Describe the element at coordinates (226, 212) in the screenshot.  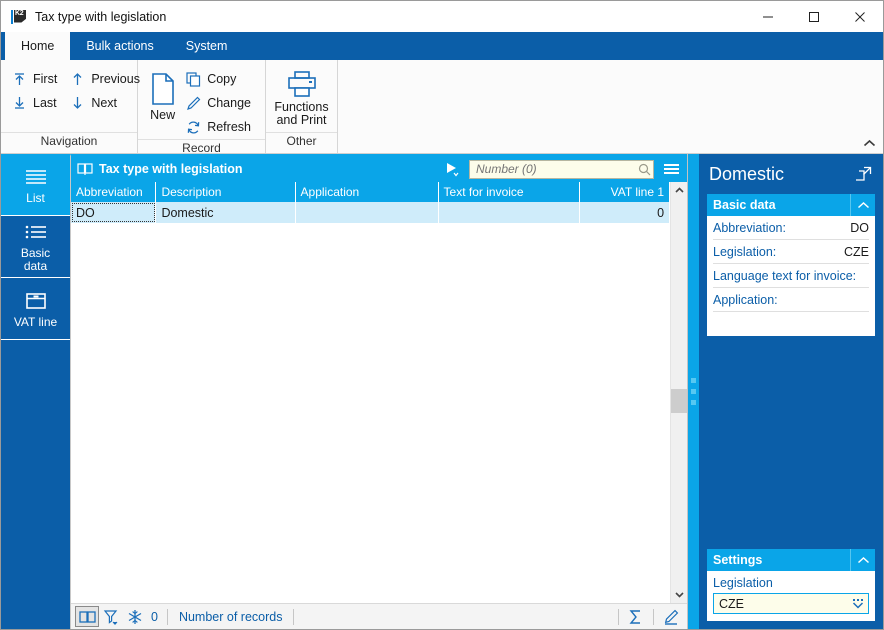
I see `cell-description: Domestic` at that location.